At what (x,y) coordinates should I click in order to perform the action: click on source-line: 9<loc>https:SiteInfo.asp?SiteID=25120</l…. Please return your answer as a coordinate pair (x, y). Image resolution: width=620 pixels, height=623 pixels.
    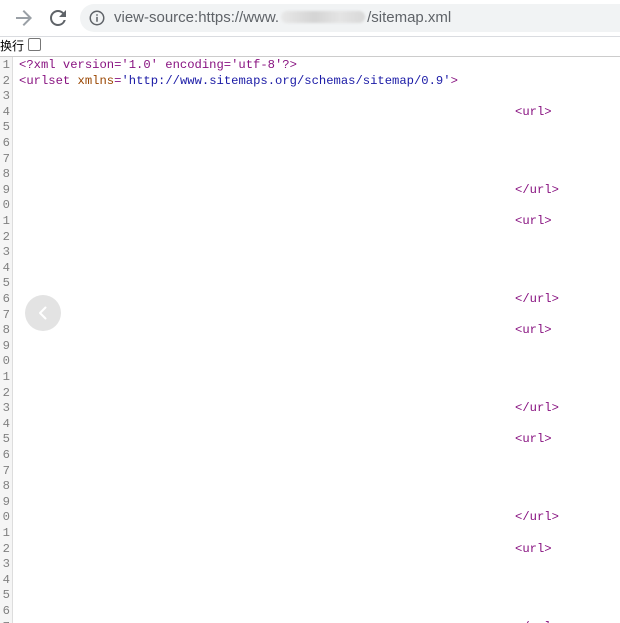
    Looking at the image, I should click on (310, 346).